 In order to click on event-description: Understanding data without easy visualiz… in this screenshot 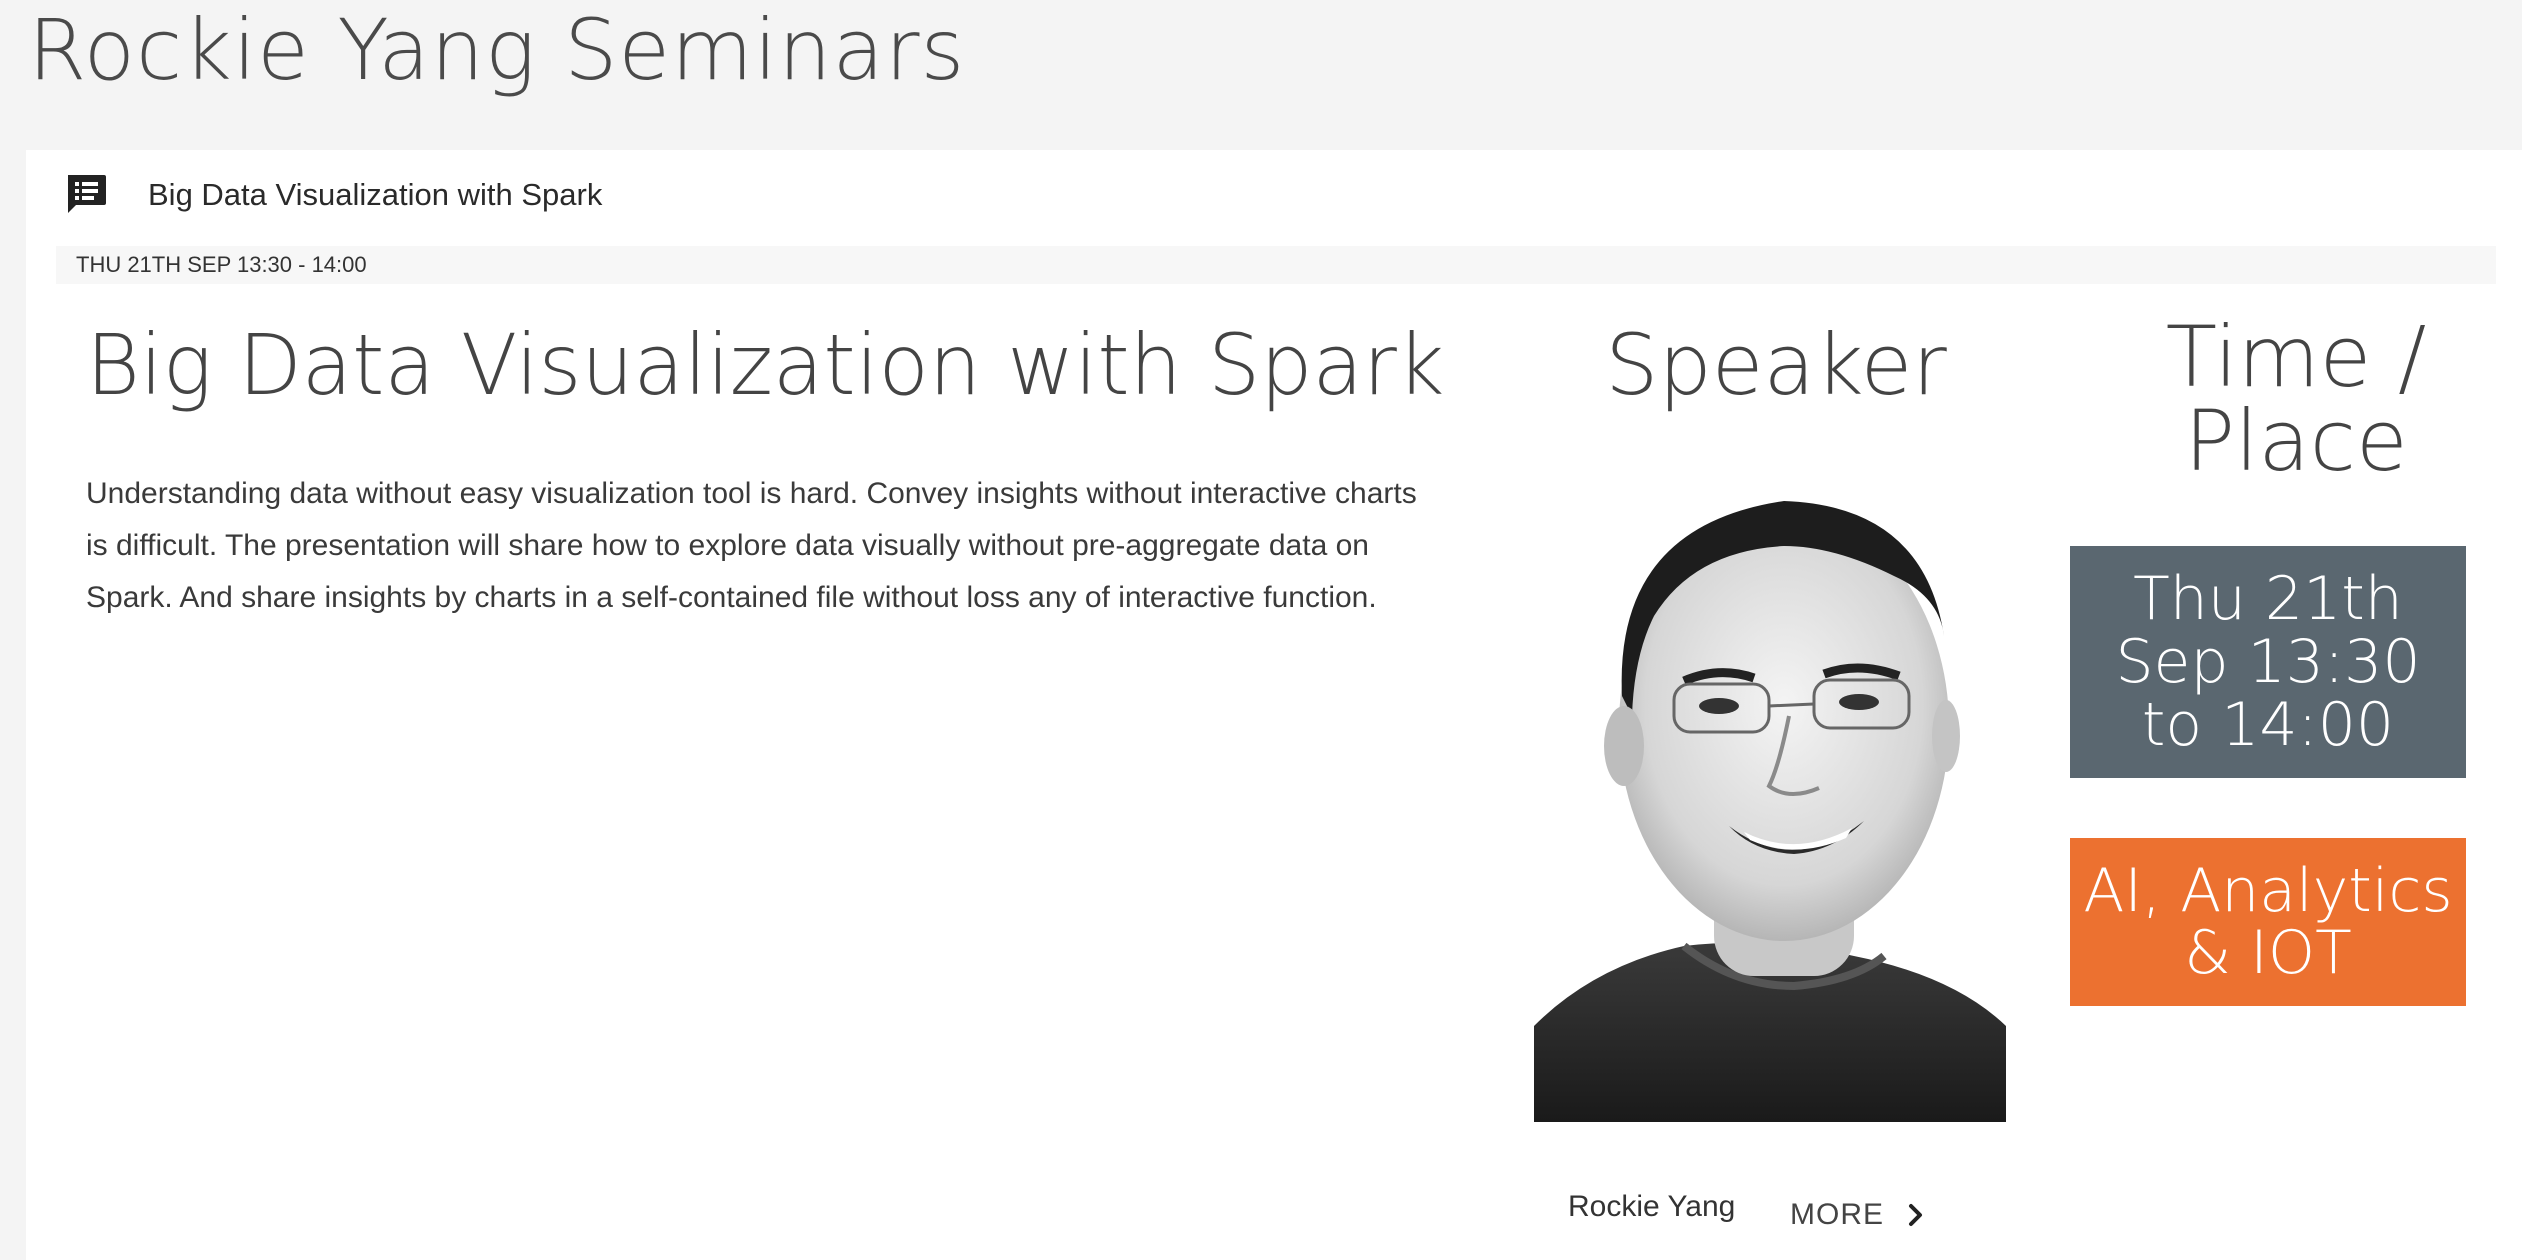, I will do `click(751, 545)`.